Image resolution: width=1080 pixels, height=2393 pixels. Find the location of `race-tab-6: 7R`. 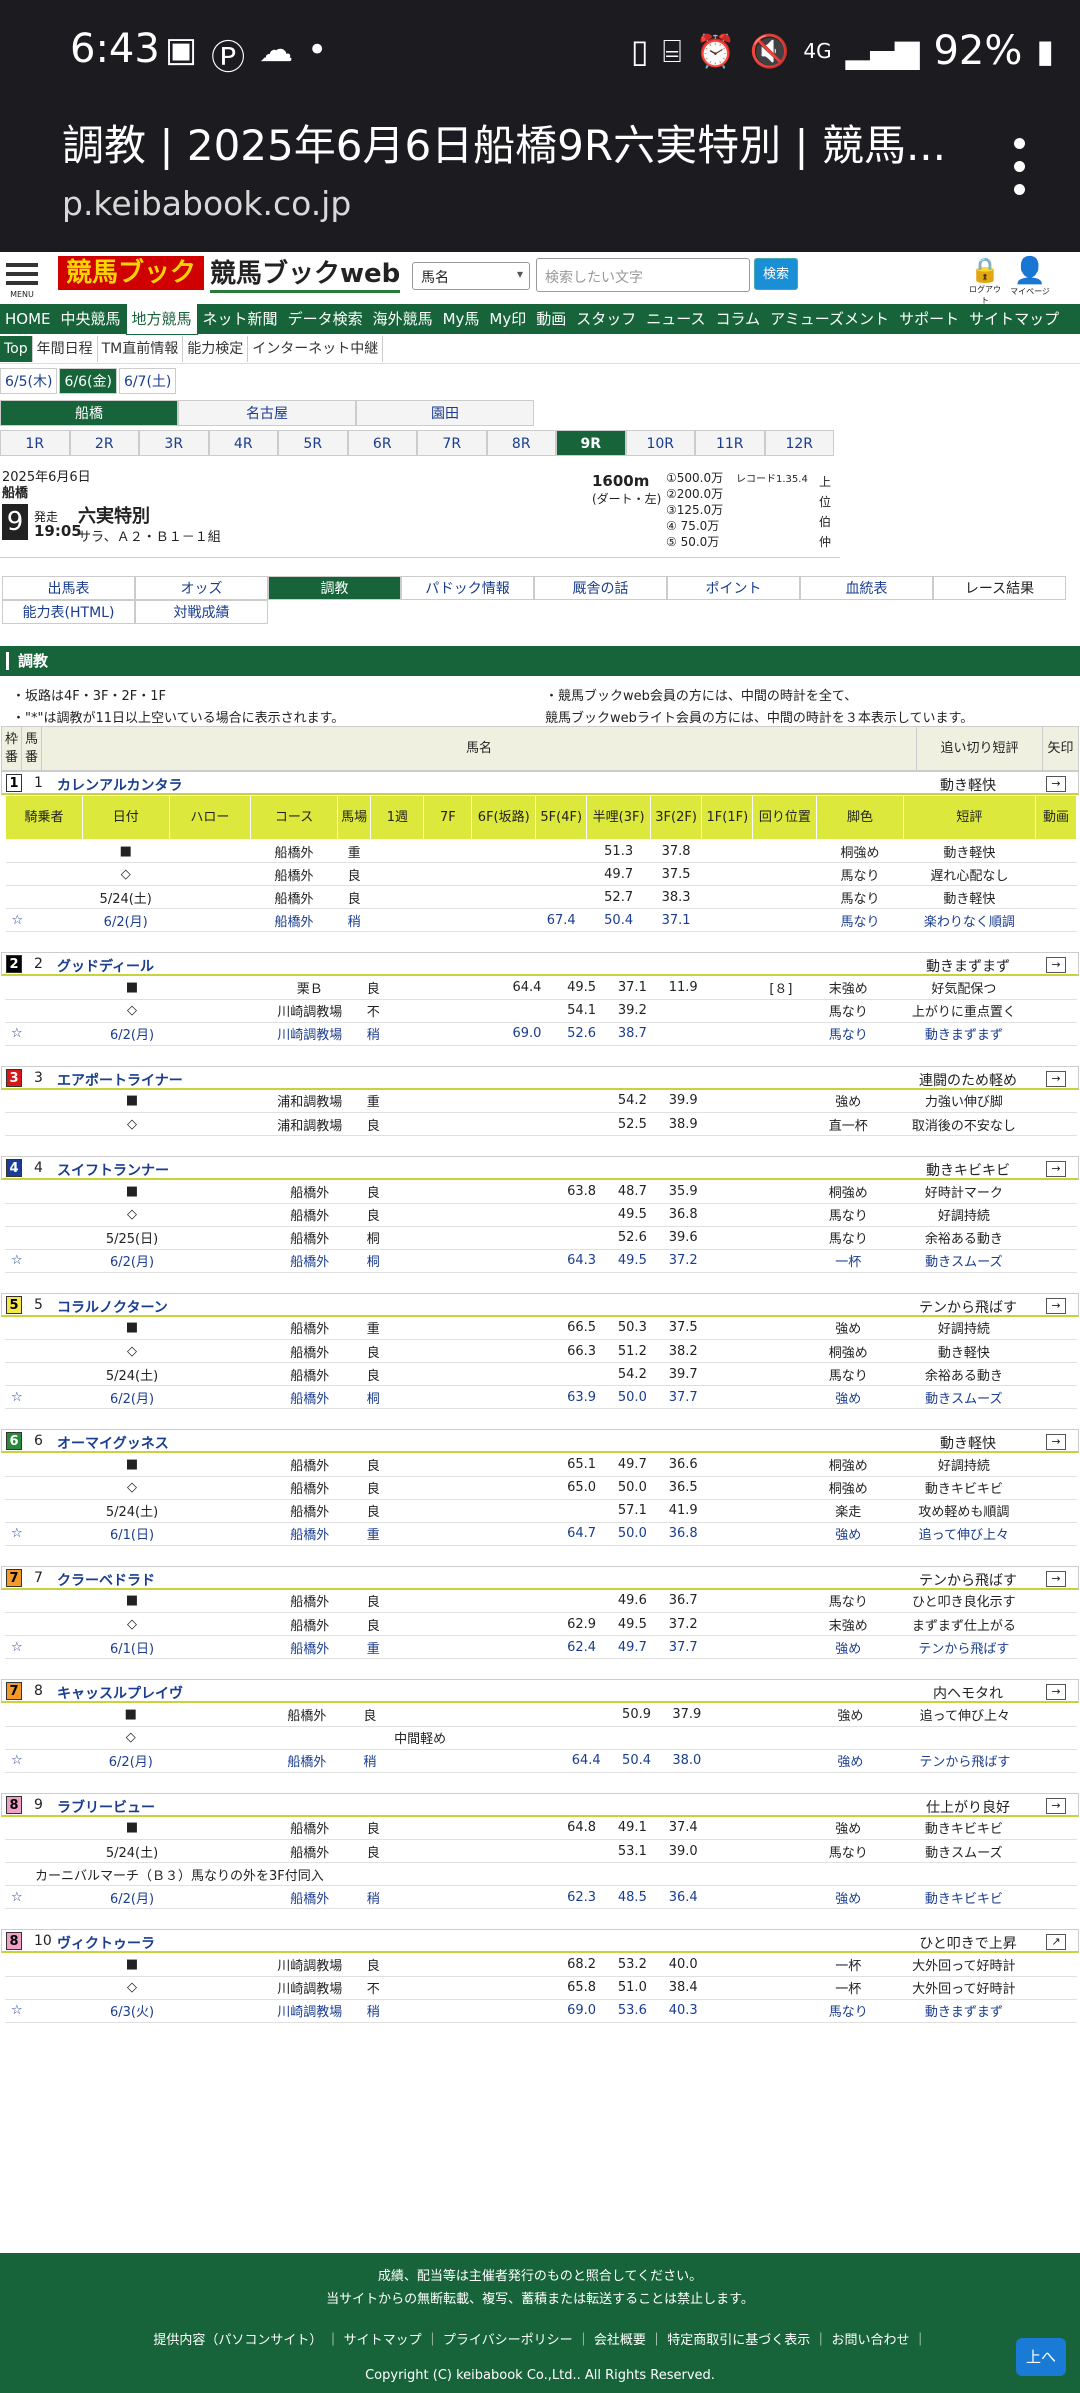

race-tab-6: 7R is located at coordinates (452, 443).